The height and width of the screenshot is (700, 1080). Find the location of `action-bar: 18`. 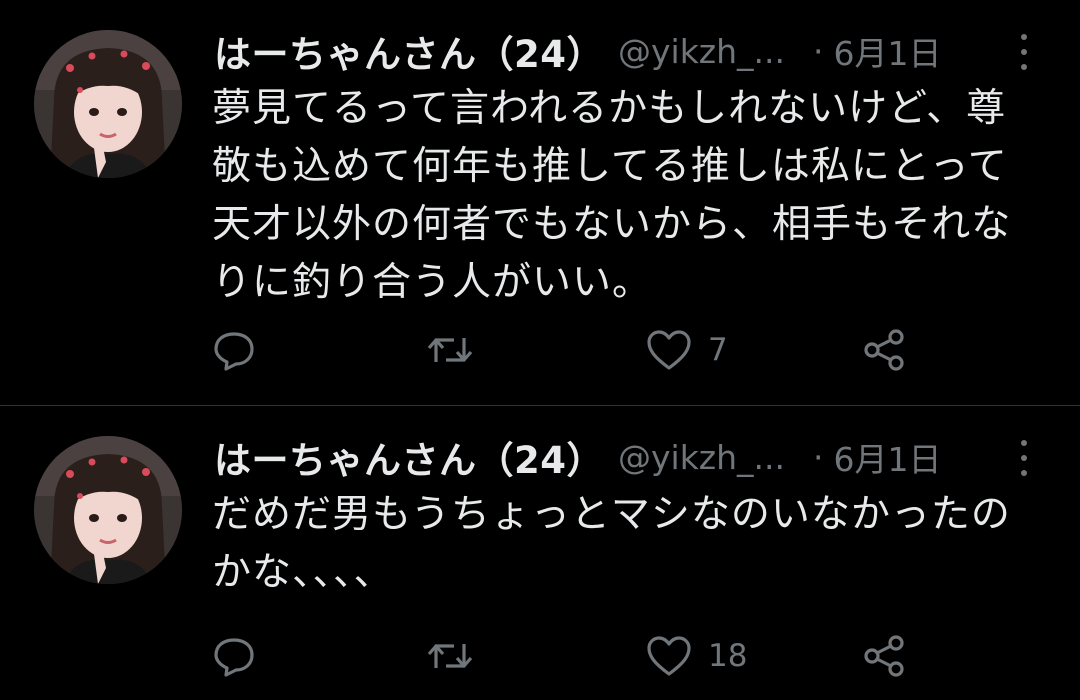

action-bar: 18 is located at coordinates (572, 656).